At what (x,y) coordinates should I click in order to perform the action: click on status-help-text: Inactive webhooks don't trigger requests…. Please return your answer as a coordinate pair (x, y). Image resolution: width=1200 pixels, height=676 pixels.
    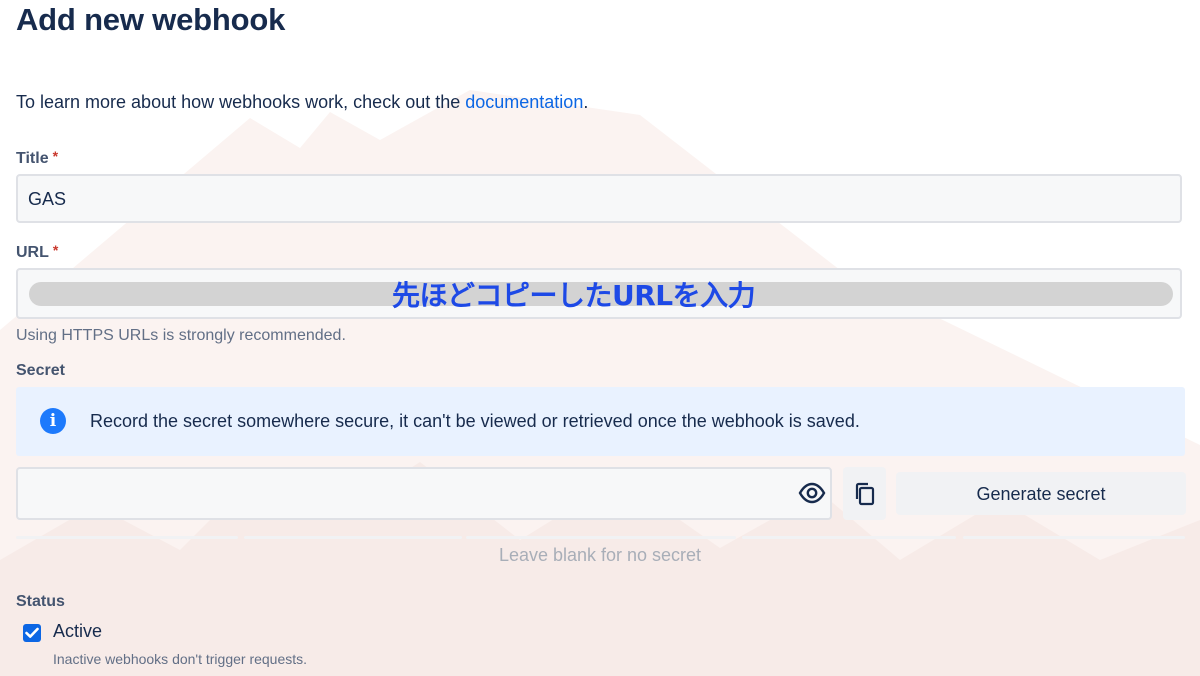
    Looking at the image, I should click on (180, 659).